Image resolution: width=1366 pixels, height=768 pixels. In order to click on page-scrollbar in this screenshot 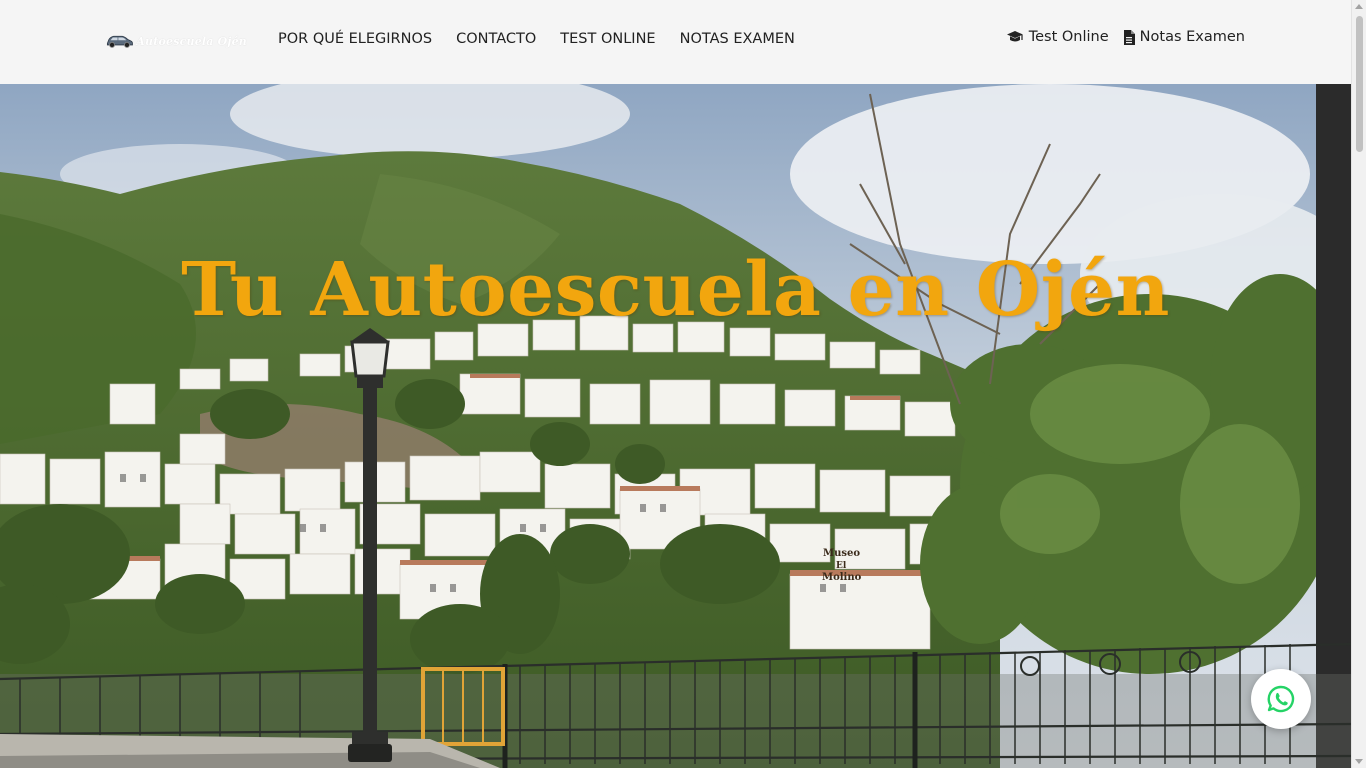, I will do `click(1358, 384)`.